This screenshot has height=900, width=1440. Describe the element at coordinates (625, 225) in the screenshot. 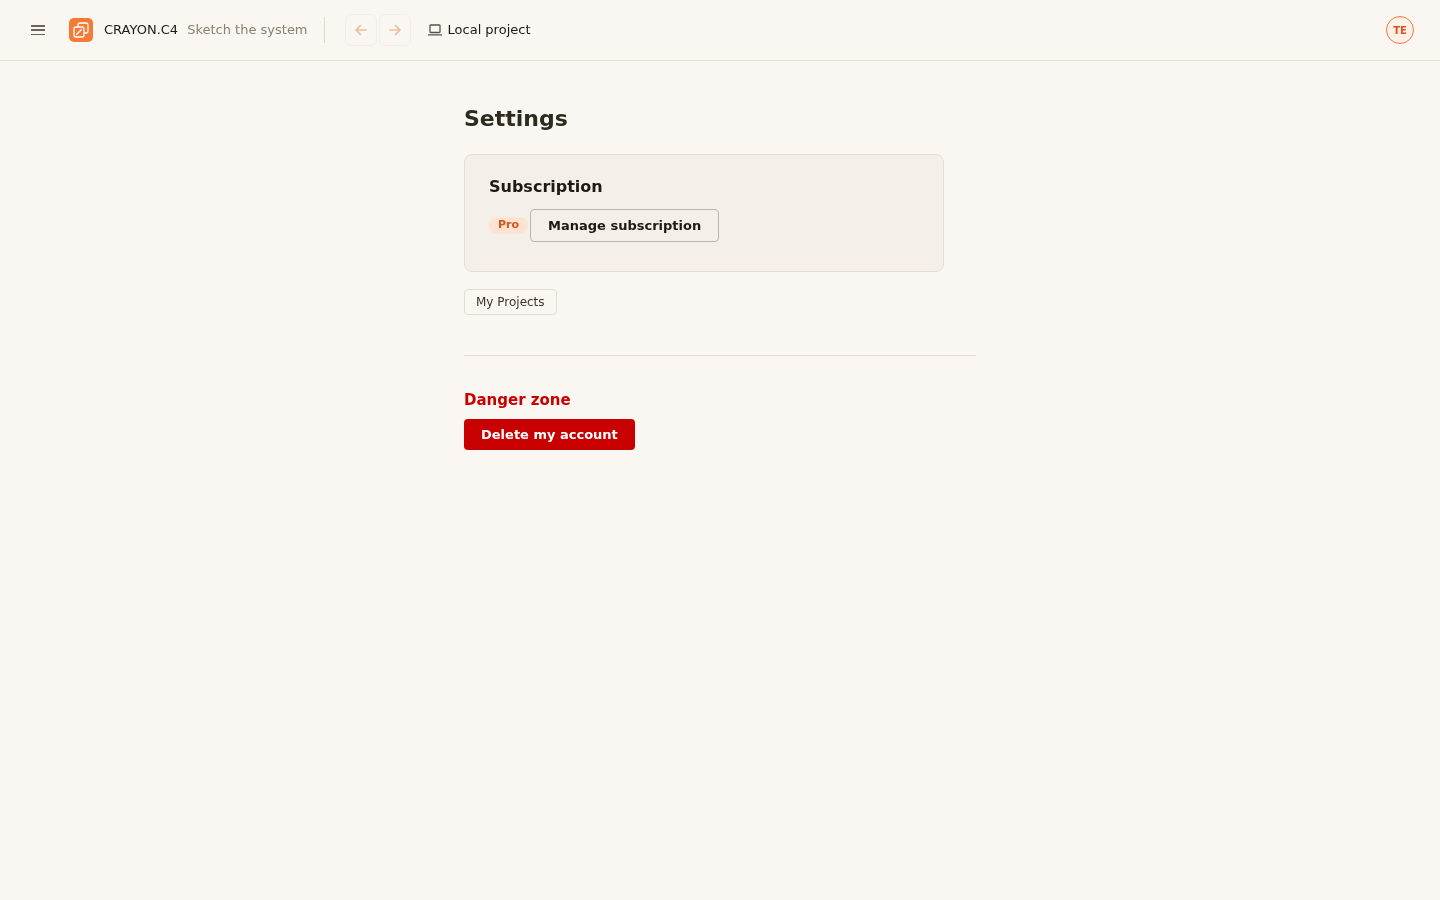

I see `manage-subscription-button: Manage subscription` at that location.